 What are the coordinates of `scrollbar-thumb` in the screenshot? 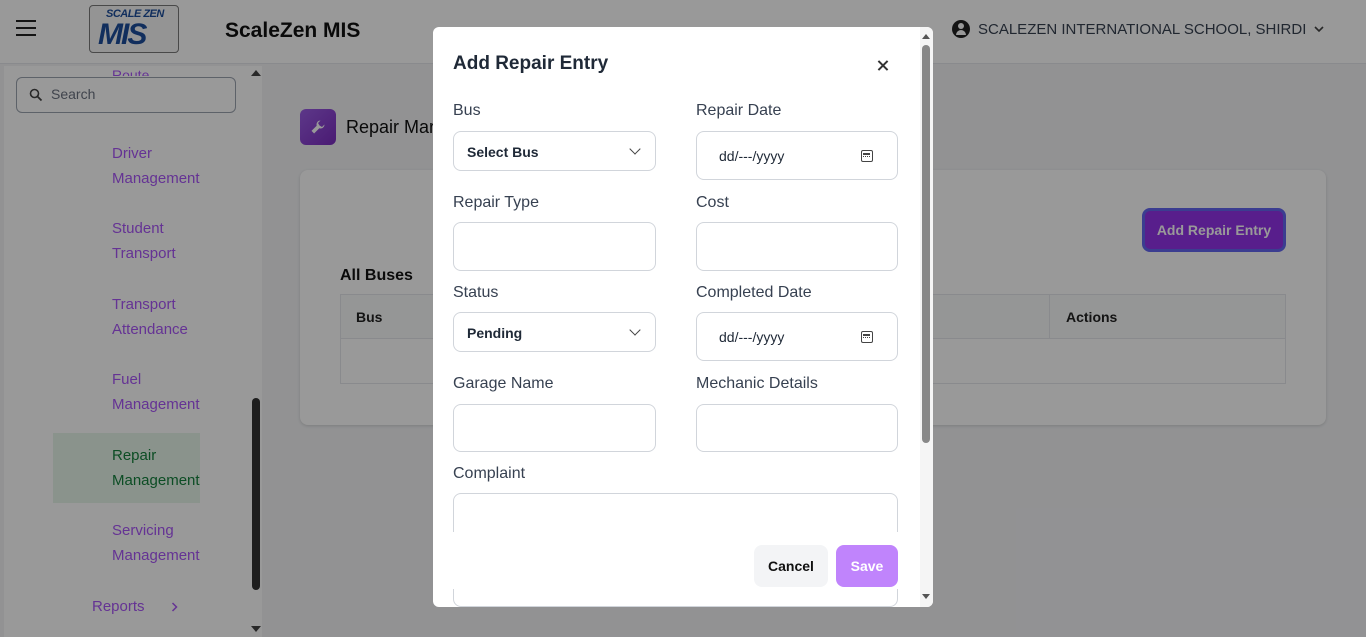 It's located at (926, 244).